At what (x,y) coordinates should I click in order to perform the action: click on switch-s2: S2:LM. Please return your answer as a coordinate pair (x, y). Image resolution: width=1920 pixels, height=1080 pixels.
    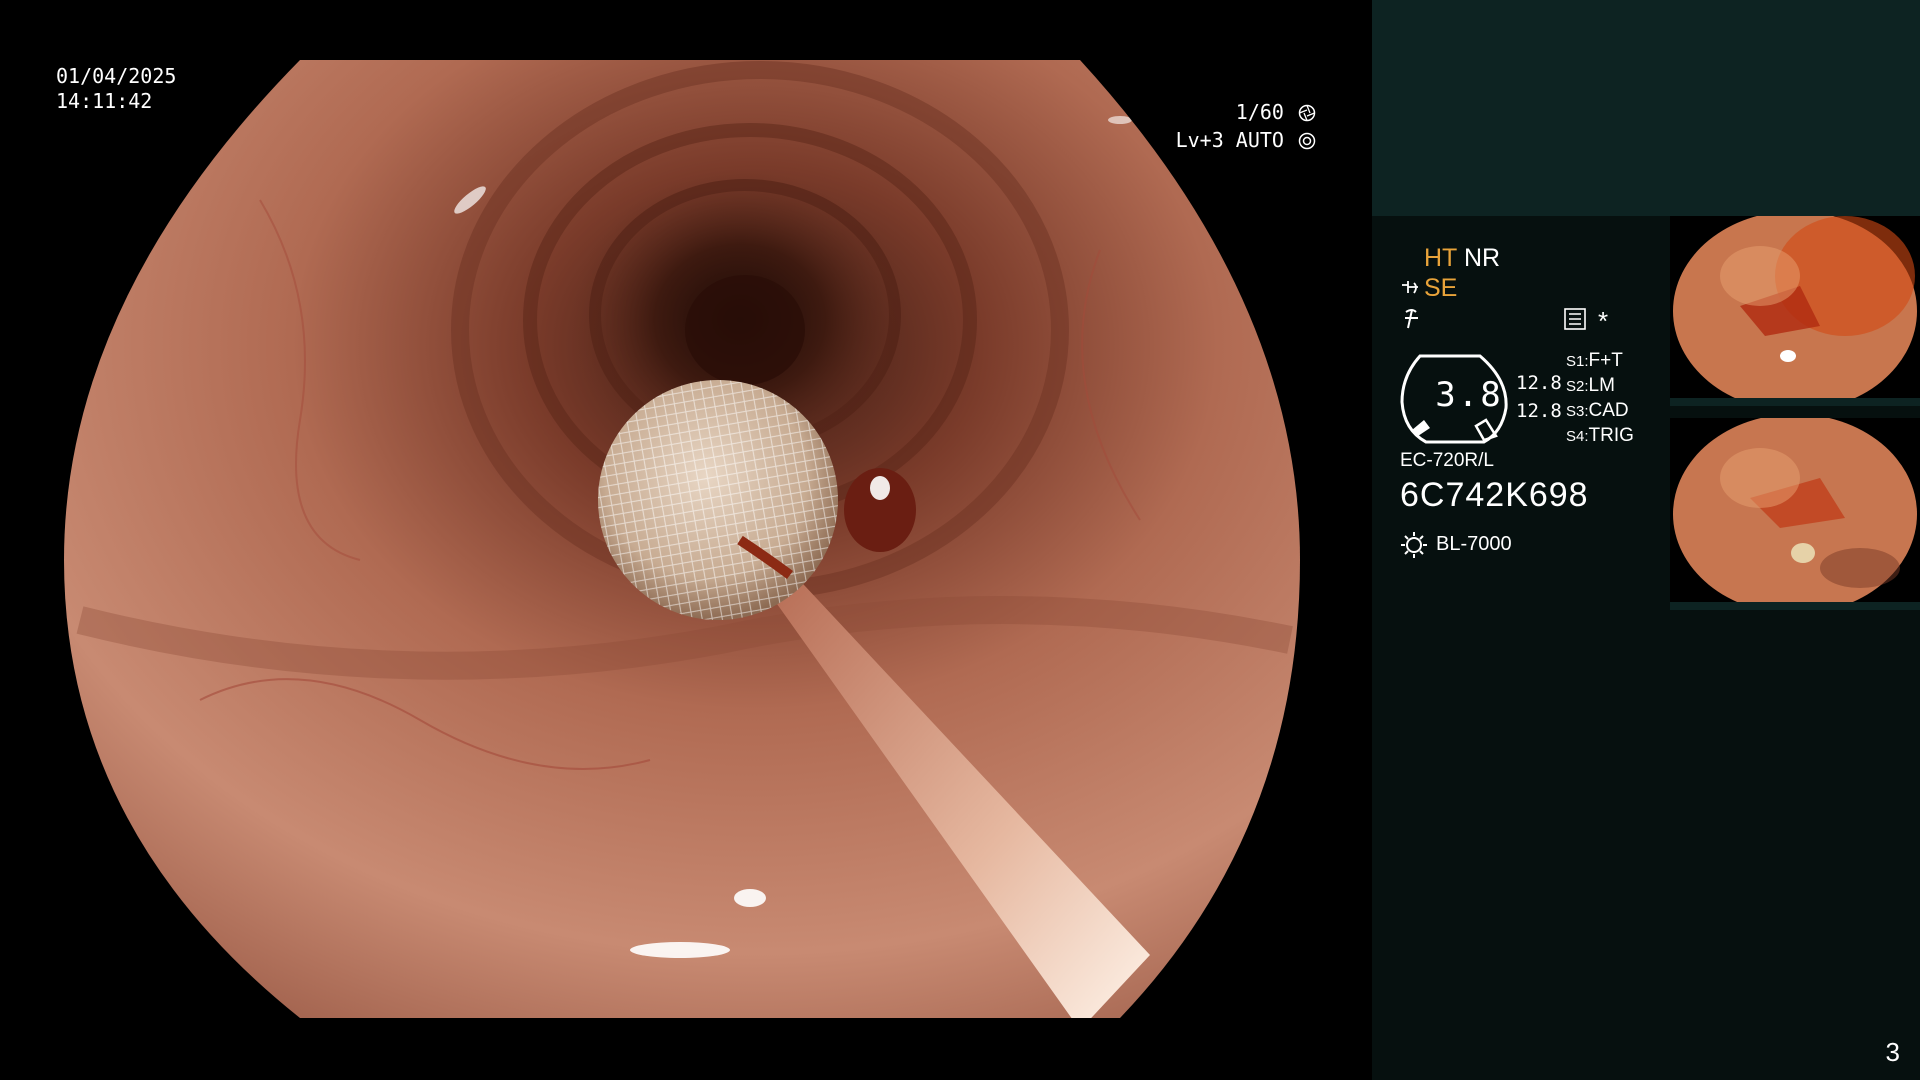
    Looking at the image, I should click on (1590, 386).